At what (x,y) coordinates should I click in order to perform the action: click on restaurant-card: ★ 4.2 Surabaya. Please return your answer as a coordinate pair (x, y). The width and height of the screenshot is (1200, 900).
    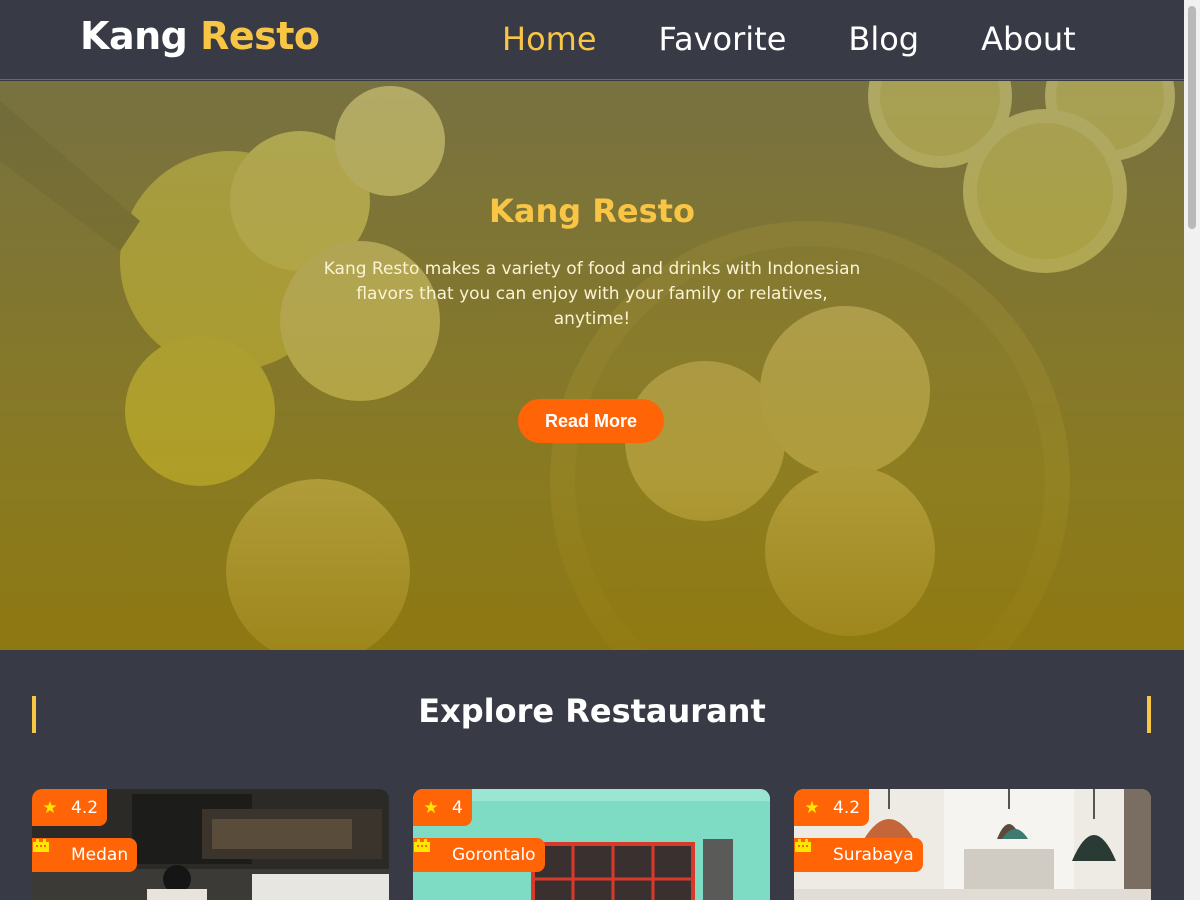
    Looking at the image, I should click on (972, 844).